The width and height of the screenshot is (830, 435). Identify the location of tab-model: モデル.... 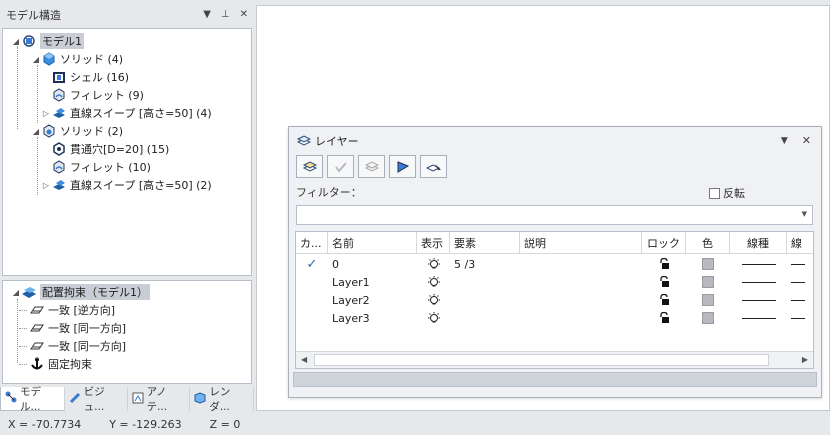
(32, 399).